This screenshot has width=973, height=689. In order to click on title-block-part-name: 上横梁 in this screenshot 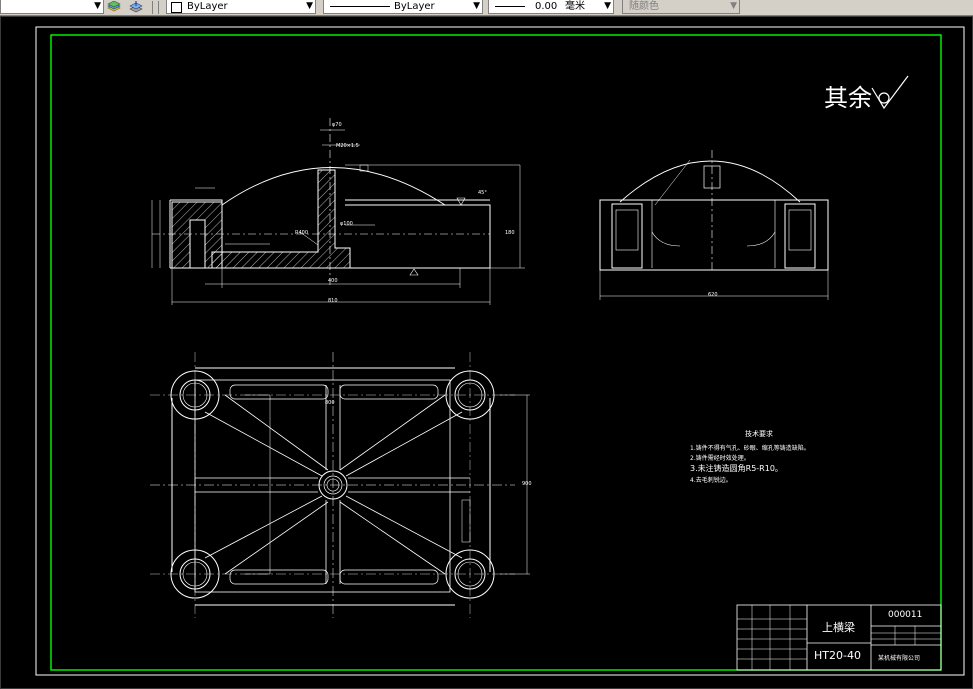, I will do `click(838, 627)`.